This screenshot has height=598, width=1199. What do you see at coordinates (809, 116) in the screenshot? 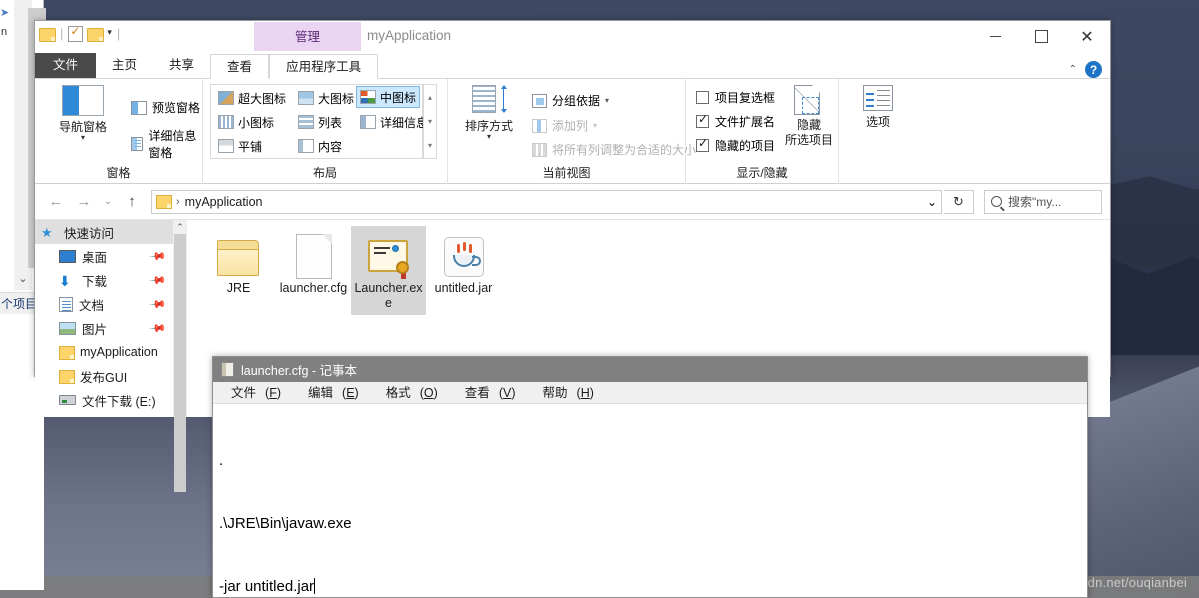
I see `hide-selected-items-button: 隐藏 所选项目` at bounding box center [809, 116].